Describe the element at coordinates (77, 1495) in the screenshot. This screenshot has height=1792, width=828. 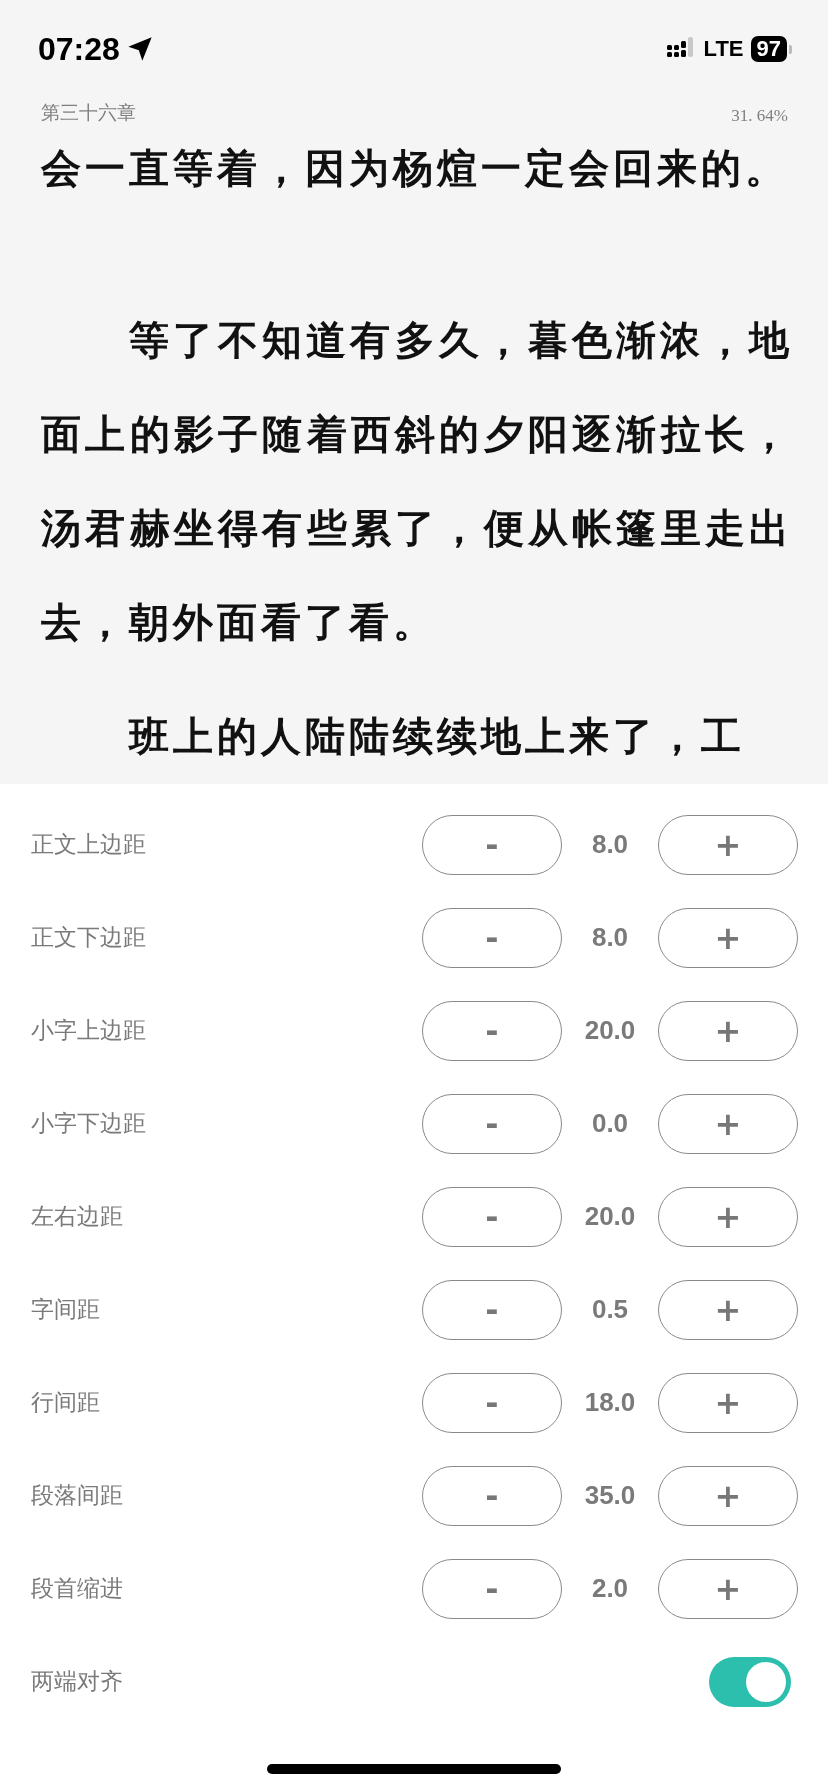
I see `setting-label: 段落间距` at that location.